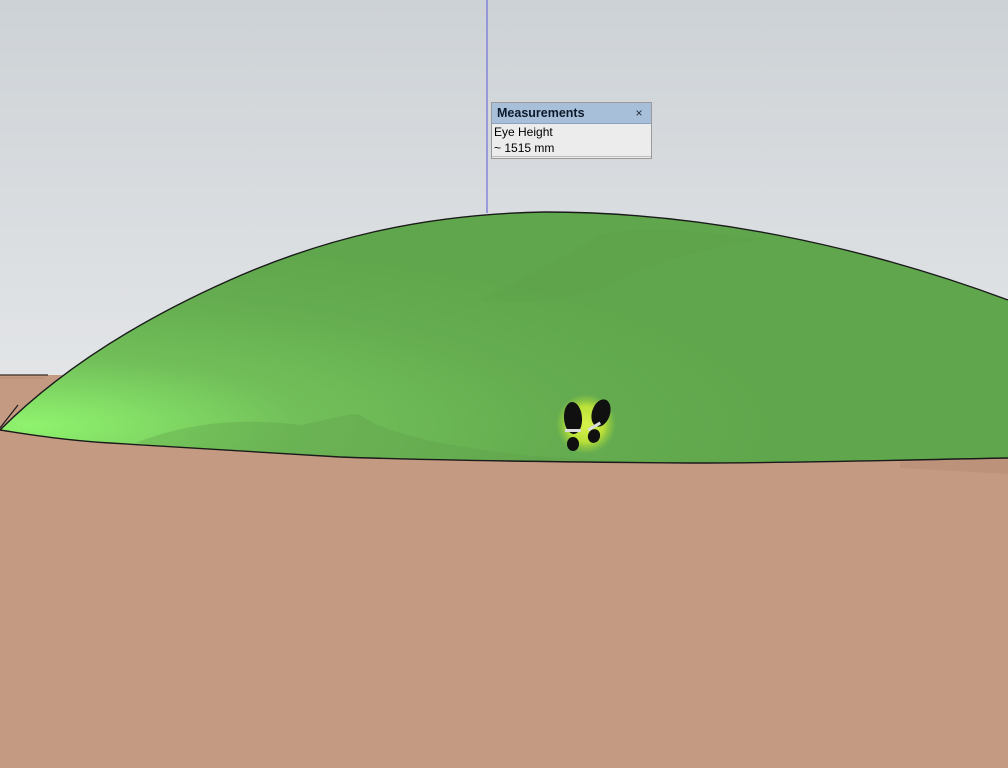 The image size is (1008, 768). I want to click on close-icon: ×, so click(639, 113).